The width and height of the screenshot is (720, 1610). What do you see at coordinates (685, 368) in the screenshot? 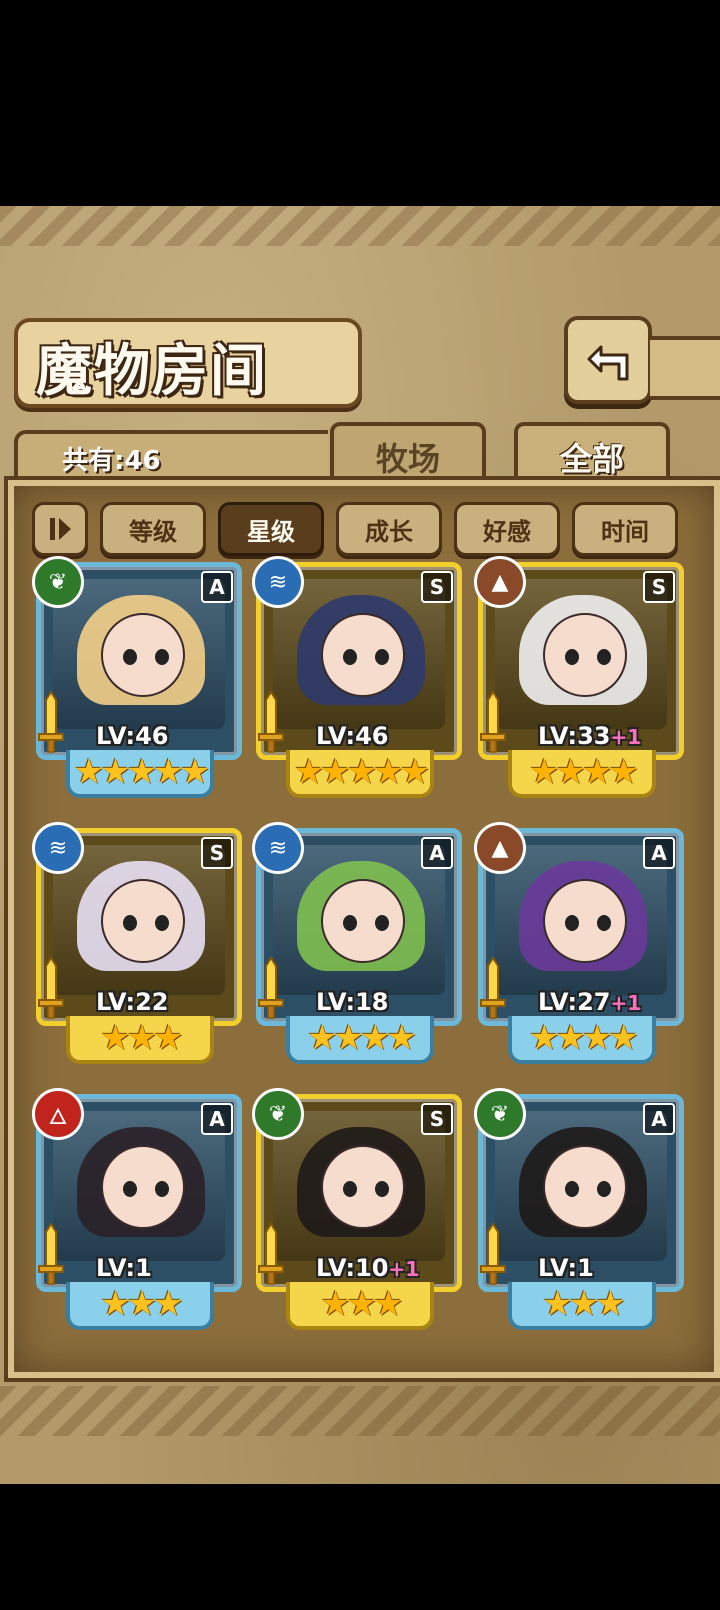
I see `header-rail` at bounding box center [685, 368].